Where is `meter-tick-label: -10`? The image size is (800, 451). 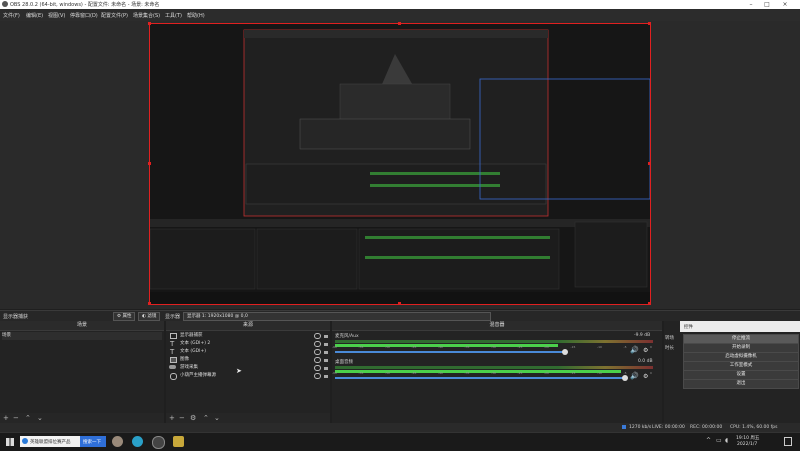 meter-tick-label: -10 is located at coordinates (599, 347).